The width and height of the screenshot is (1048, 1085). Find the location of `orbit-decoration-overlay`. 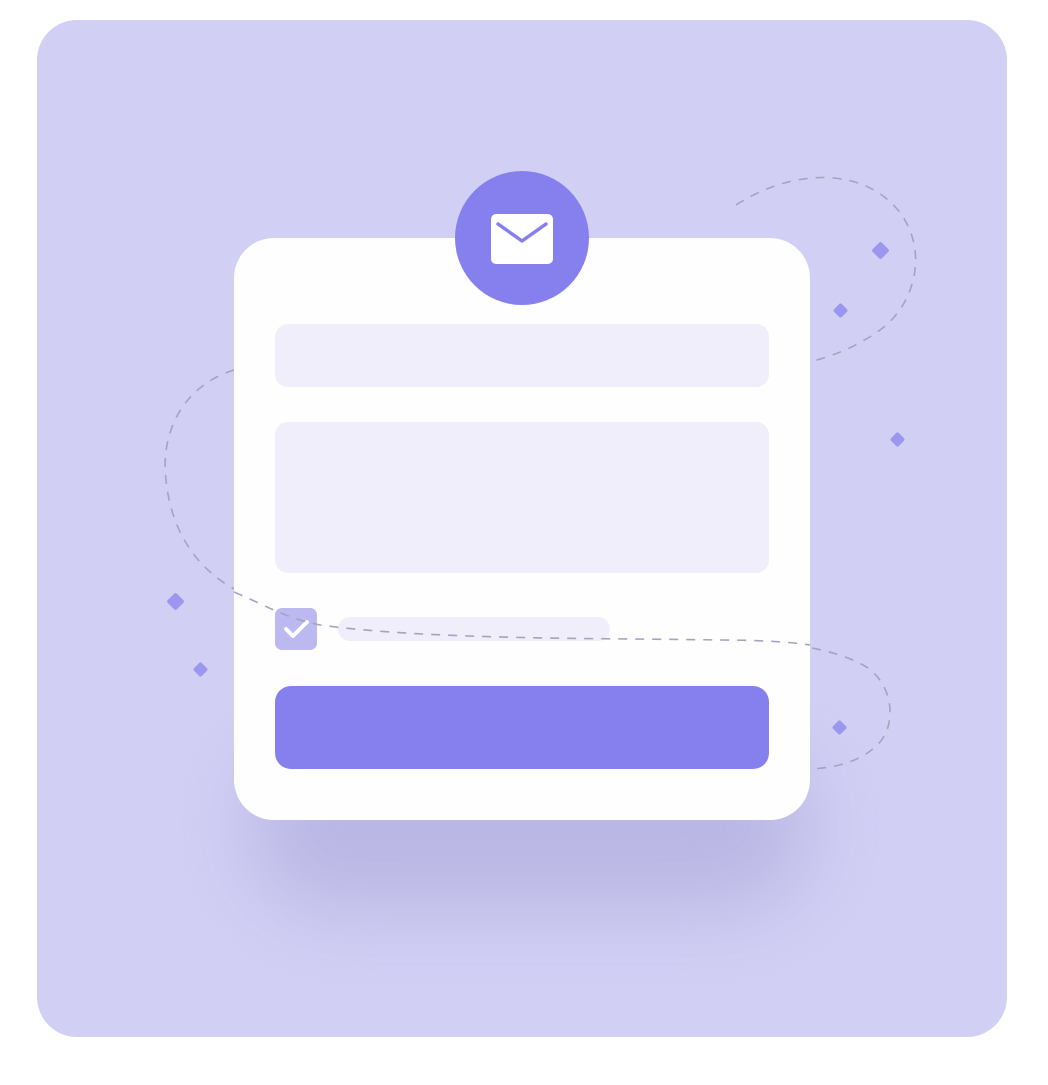

orbit-decoration-overlay is located at coordinates (522, 618).